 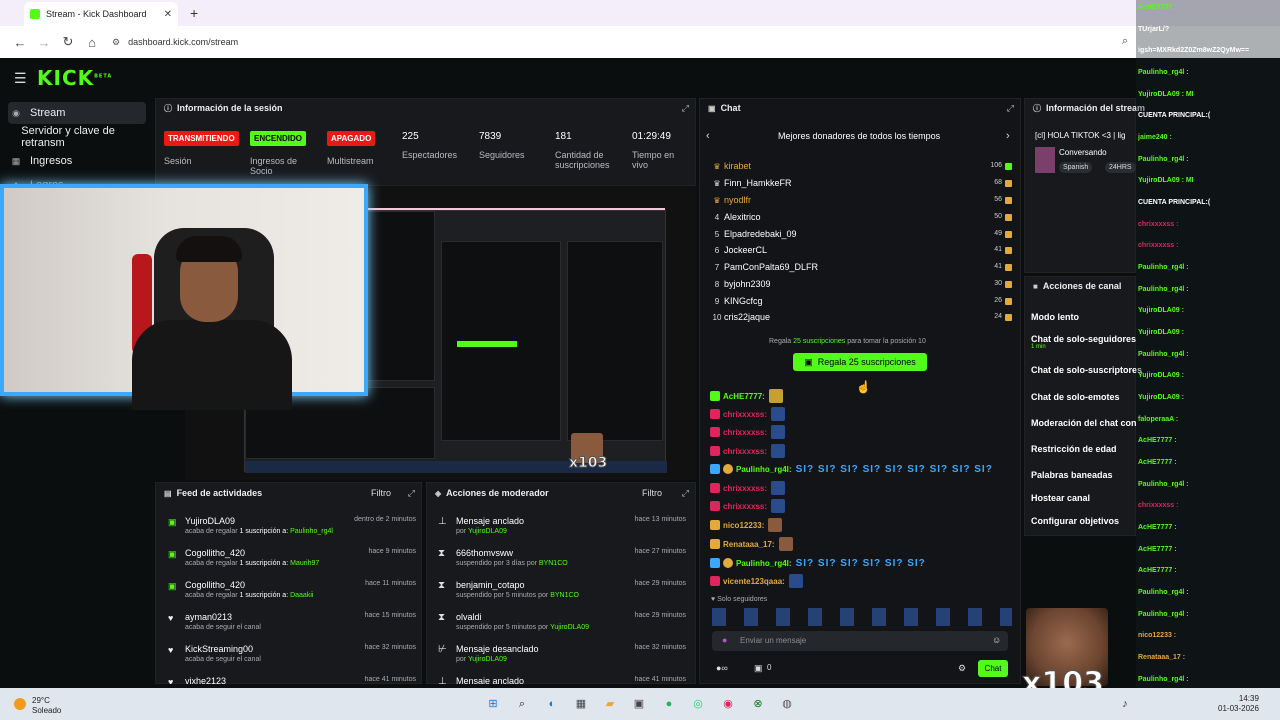 I want to click on feed-username: ayman0213, so click(x=208, y=617).